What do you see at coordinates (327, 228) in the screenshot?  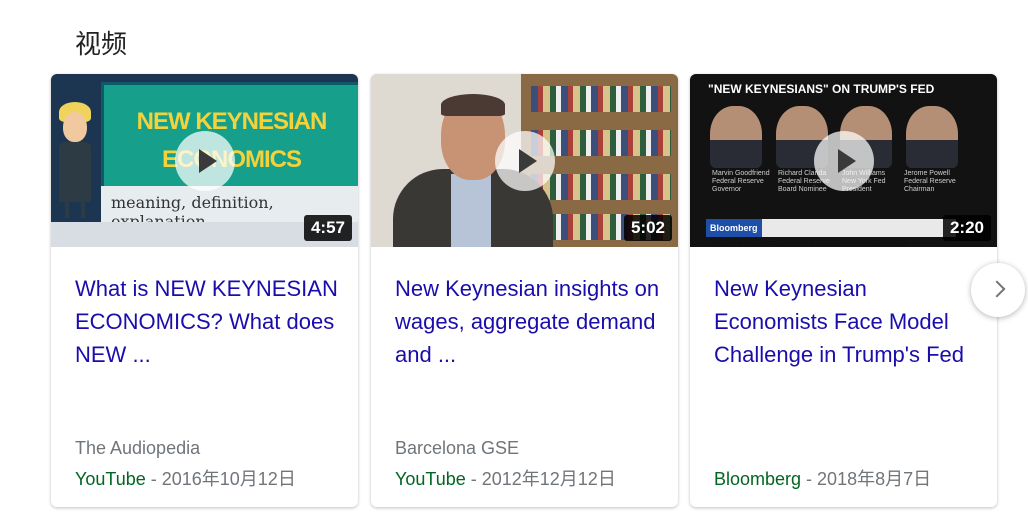 I see `duration-badge: 4:57` at bounding box center [327, 228].